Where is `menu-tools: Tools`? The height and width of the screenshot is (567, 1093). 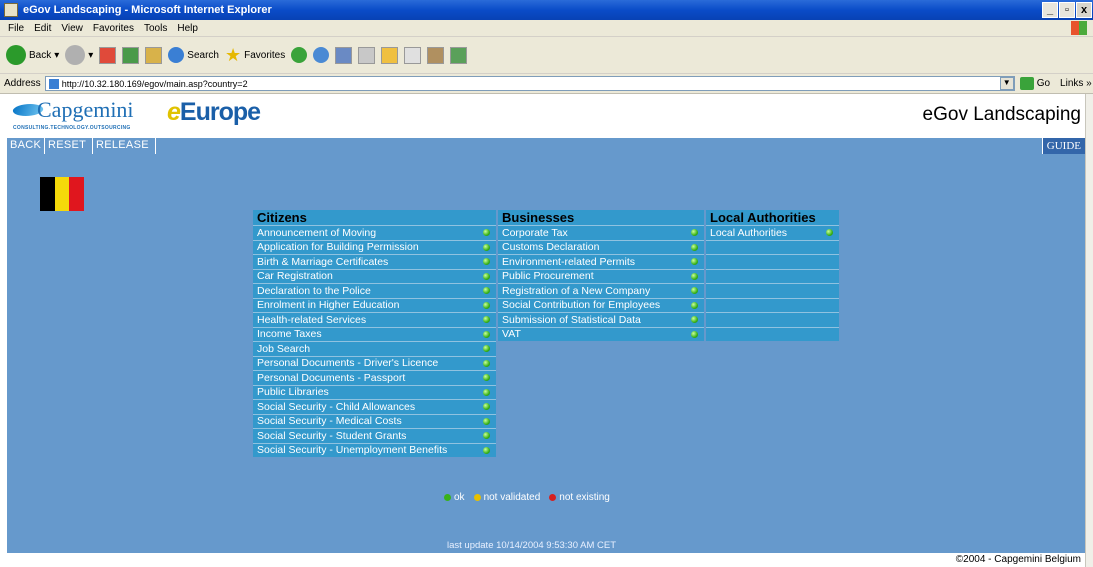 menu-tools: Tools is located at coordinates (155, 28).